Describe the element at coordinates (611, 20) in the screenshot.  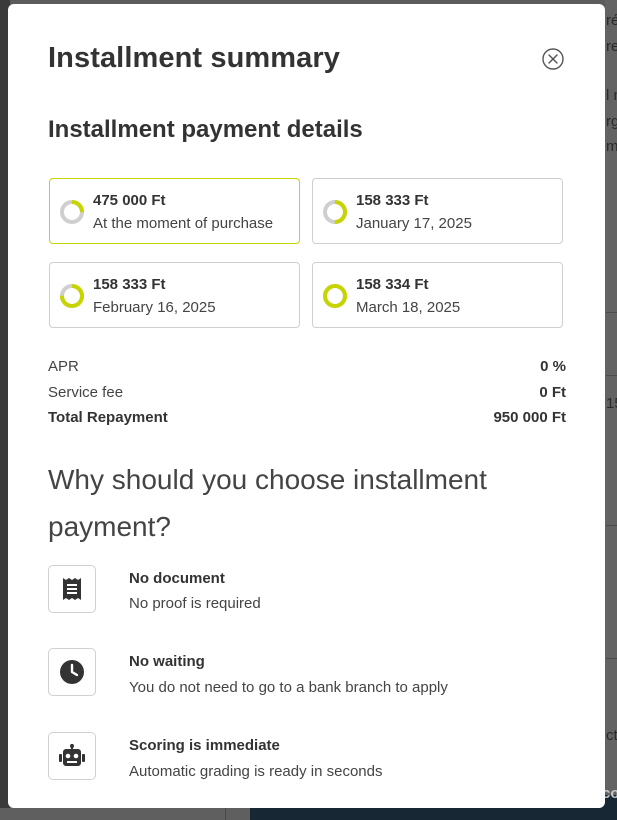
I see `background-text: ré` at that location.